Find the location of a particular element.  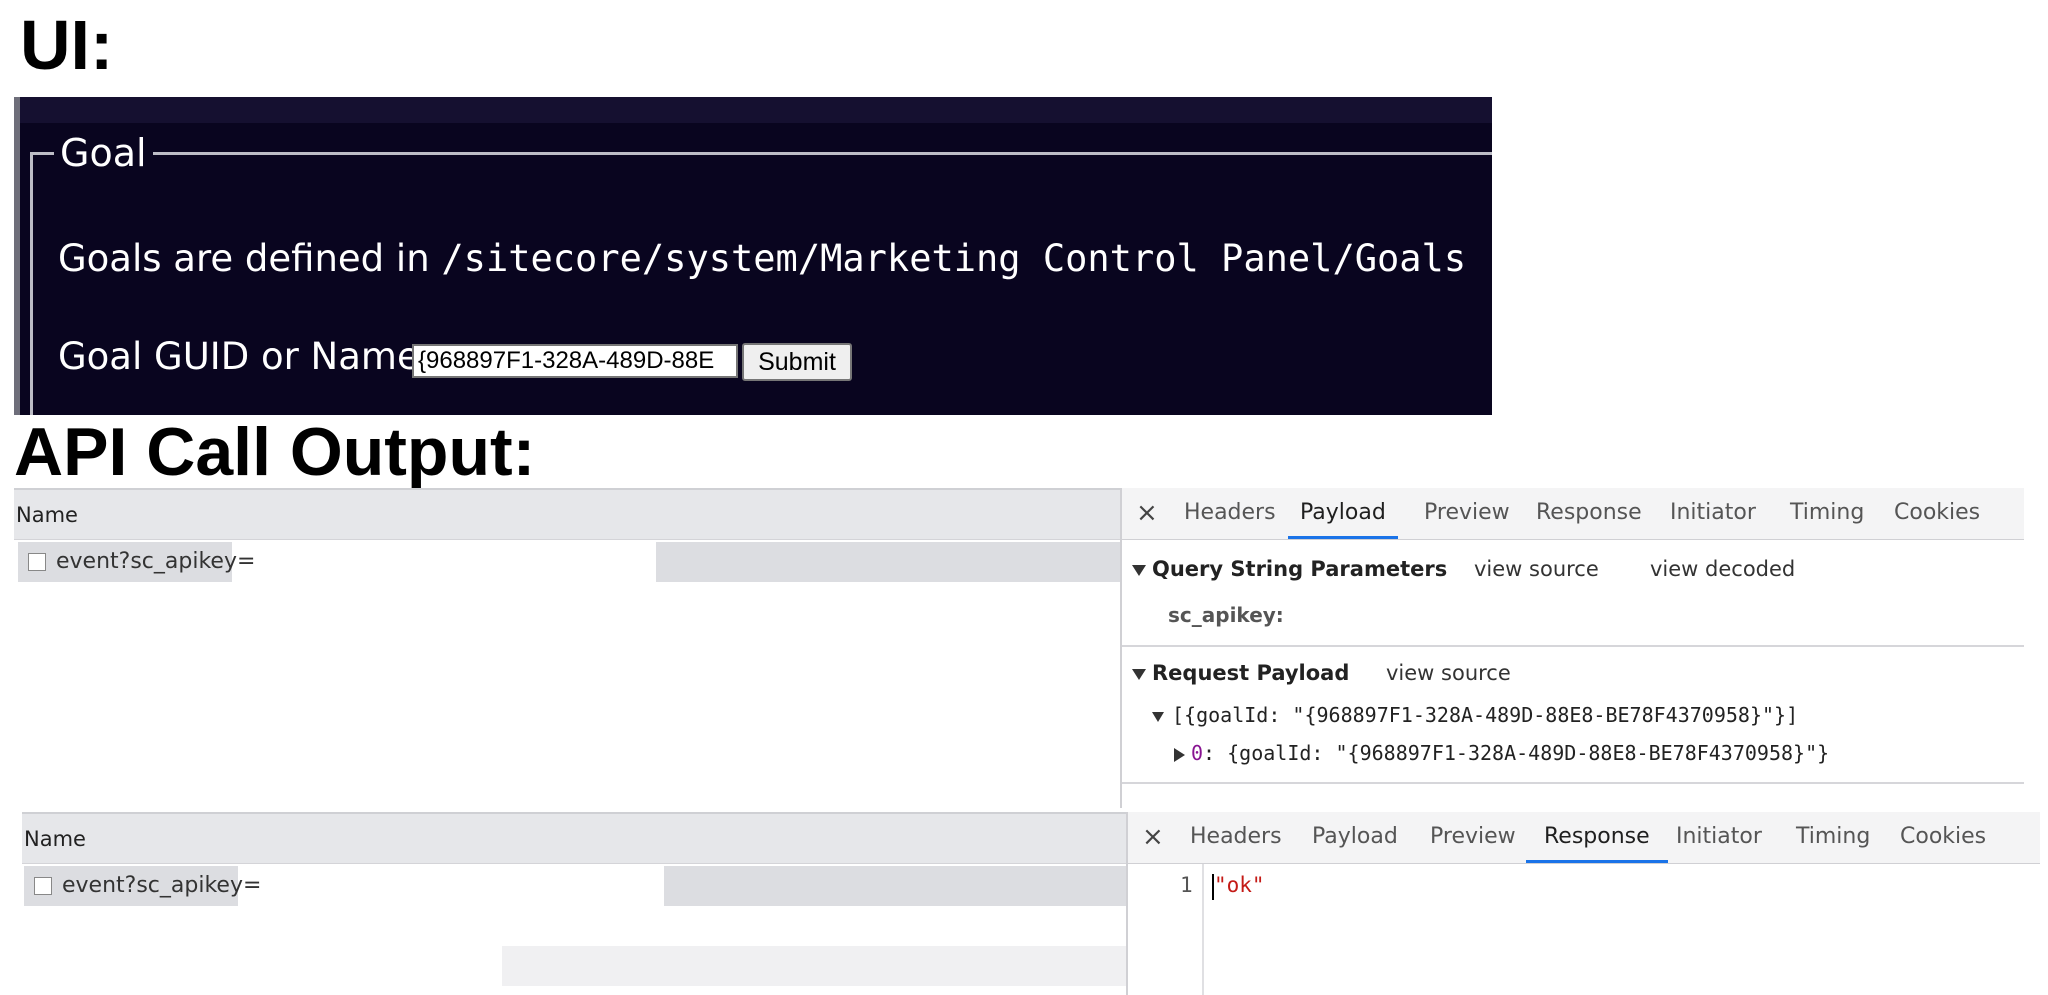

query-string-section: Query String Parameters is located at coordinates (1289, 569).